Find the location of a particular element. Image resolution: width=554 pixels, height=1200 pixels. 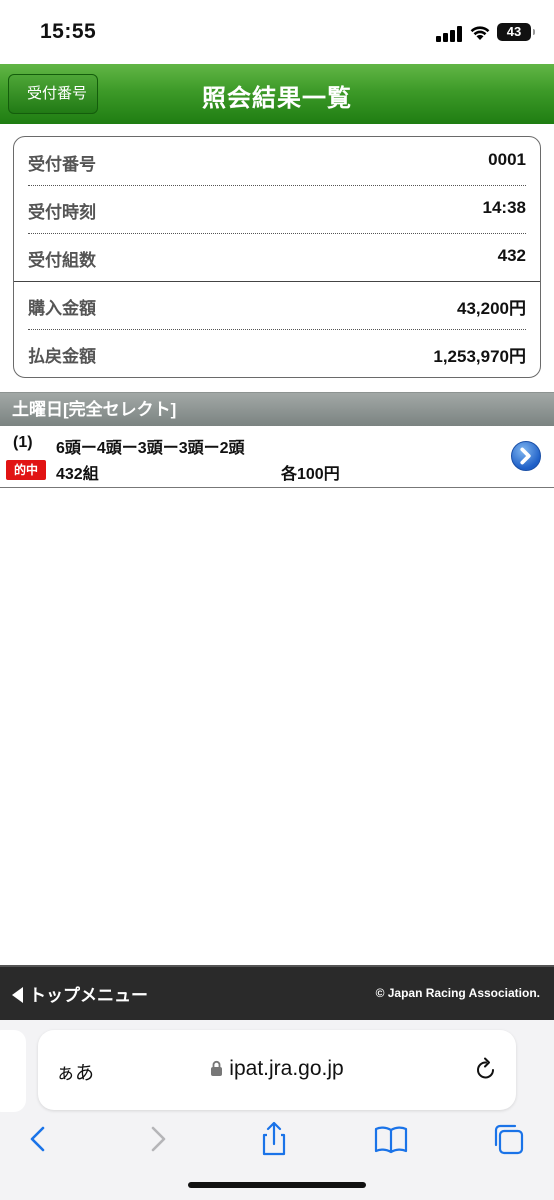

wifi-icon is located at coordinates (480, 33).